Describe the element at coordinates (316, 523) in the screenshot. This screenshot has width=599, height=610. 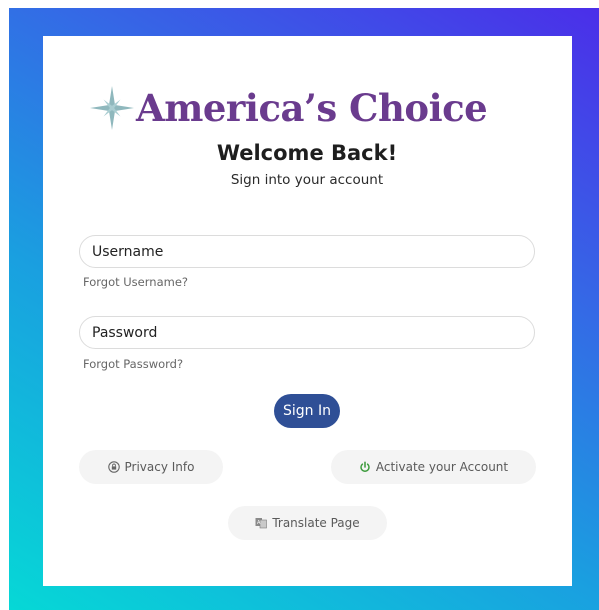
I see `translate-page-label: Translate Page` at that location.